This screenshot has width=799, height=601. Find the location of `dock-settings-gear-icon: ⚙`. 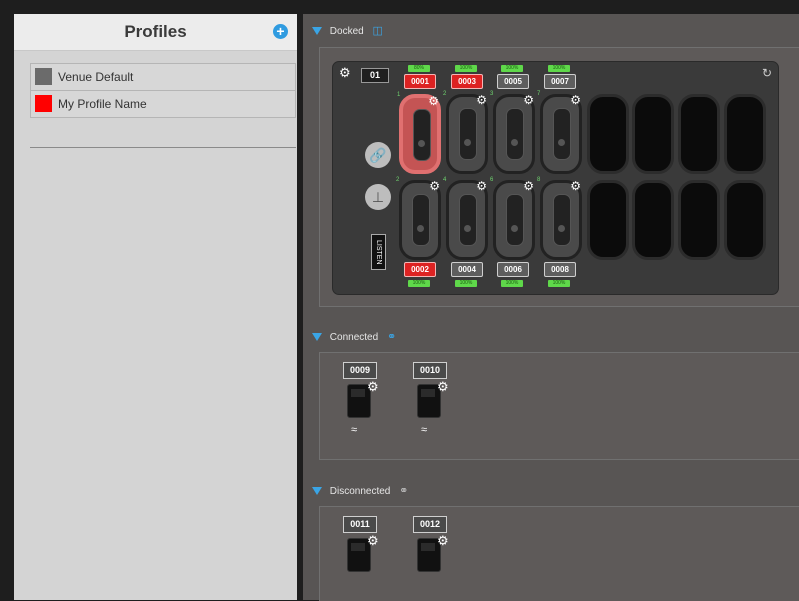

dock-settings-gear-icon: ⚙ is located at coordinates (345, 72).